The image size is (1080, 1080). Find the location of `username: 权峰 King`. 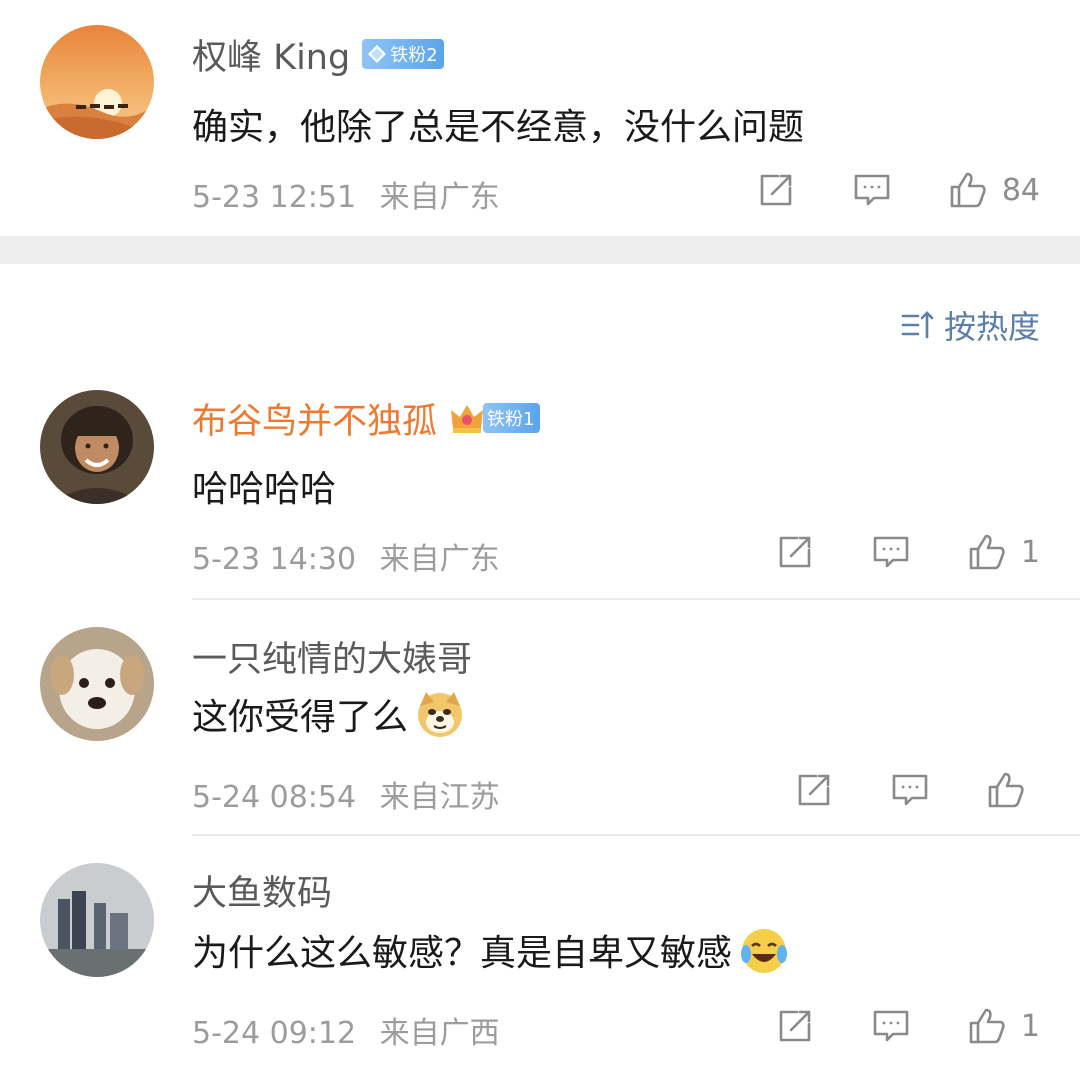

username: 权峰 King is located at coordinates (271, 54).